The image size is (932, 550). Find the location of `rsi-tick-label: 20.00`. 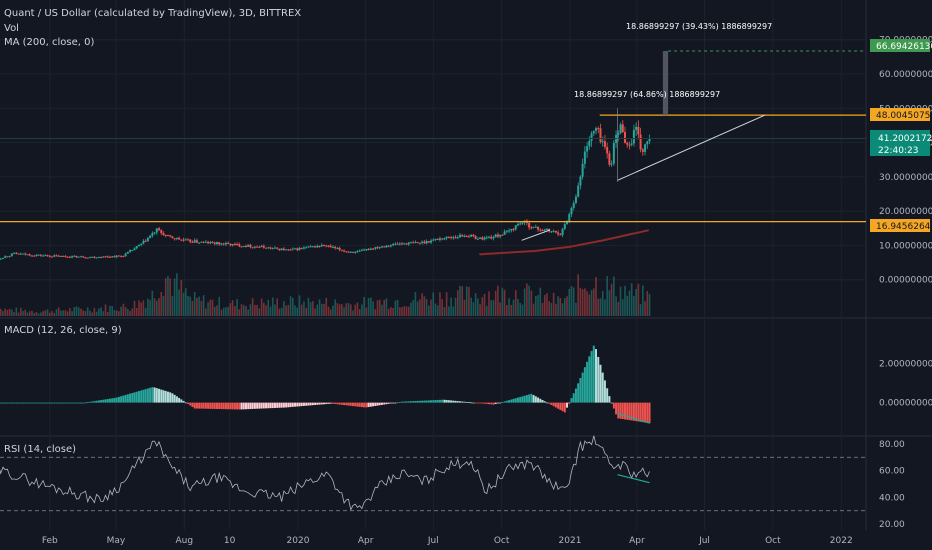

rsi-tick-label: 20.00 is located at coordinates (892, 525).